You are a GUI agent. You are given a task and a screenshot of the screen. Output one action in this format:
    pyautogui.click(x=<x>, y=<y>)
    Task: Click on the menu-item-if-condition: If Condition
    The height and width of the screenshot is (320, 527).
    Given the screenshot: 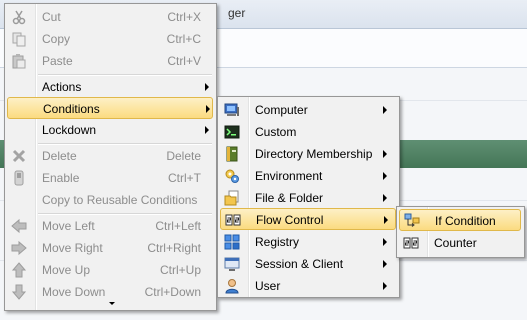 What is the action you would take?
    pyautogui.click(x=460, y=220)
    